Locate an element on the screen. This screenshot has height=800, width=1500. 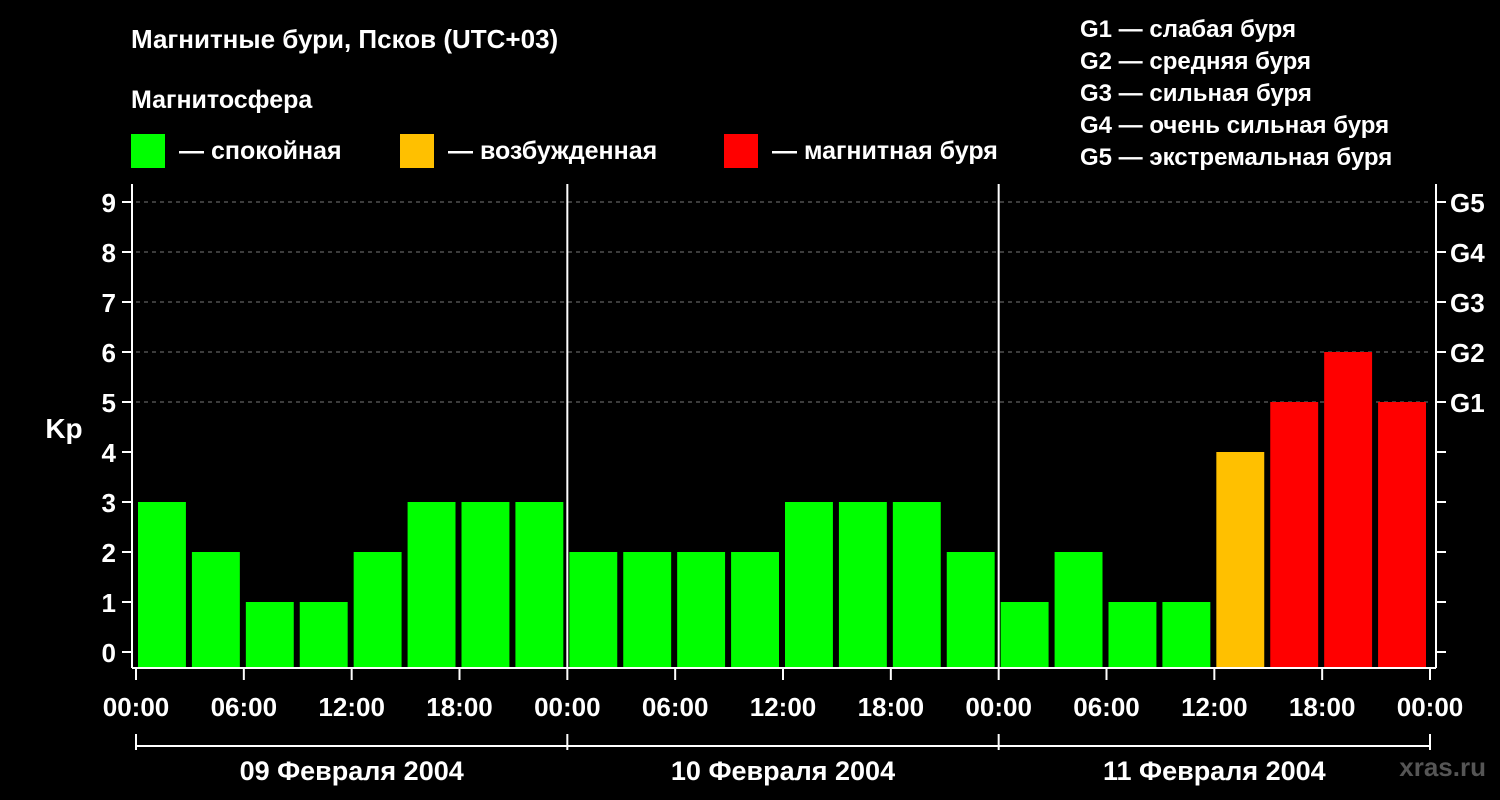
y-tick-label: 4 is located at coordinates (109, 453).